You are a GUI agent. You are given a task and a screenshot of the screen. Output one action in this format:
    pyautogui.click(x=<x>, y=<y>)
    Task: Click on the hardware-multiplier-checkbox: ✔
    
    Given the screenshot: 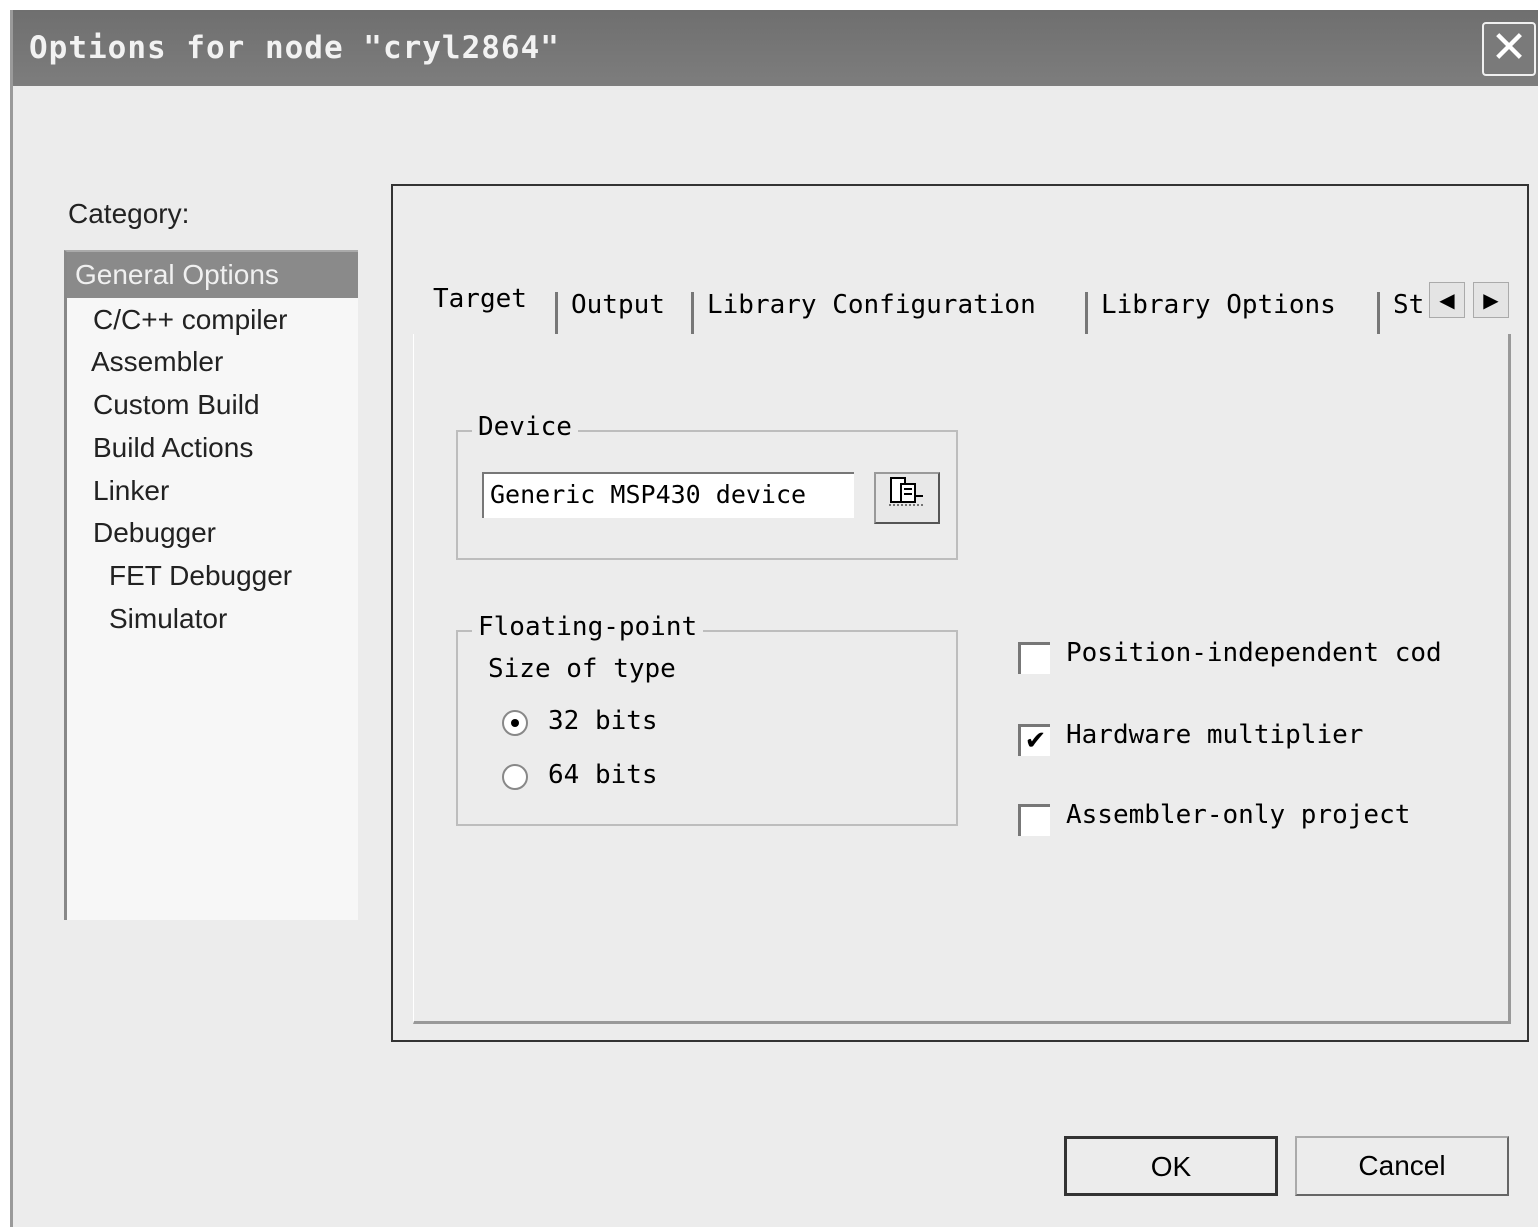 What is the action you would take?
    pyautogui.click(x=1034, y=740)
    